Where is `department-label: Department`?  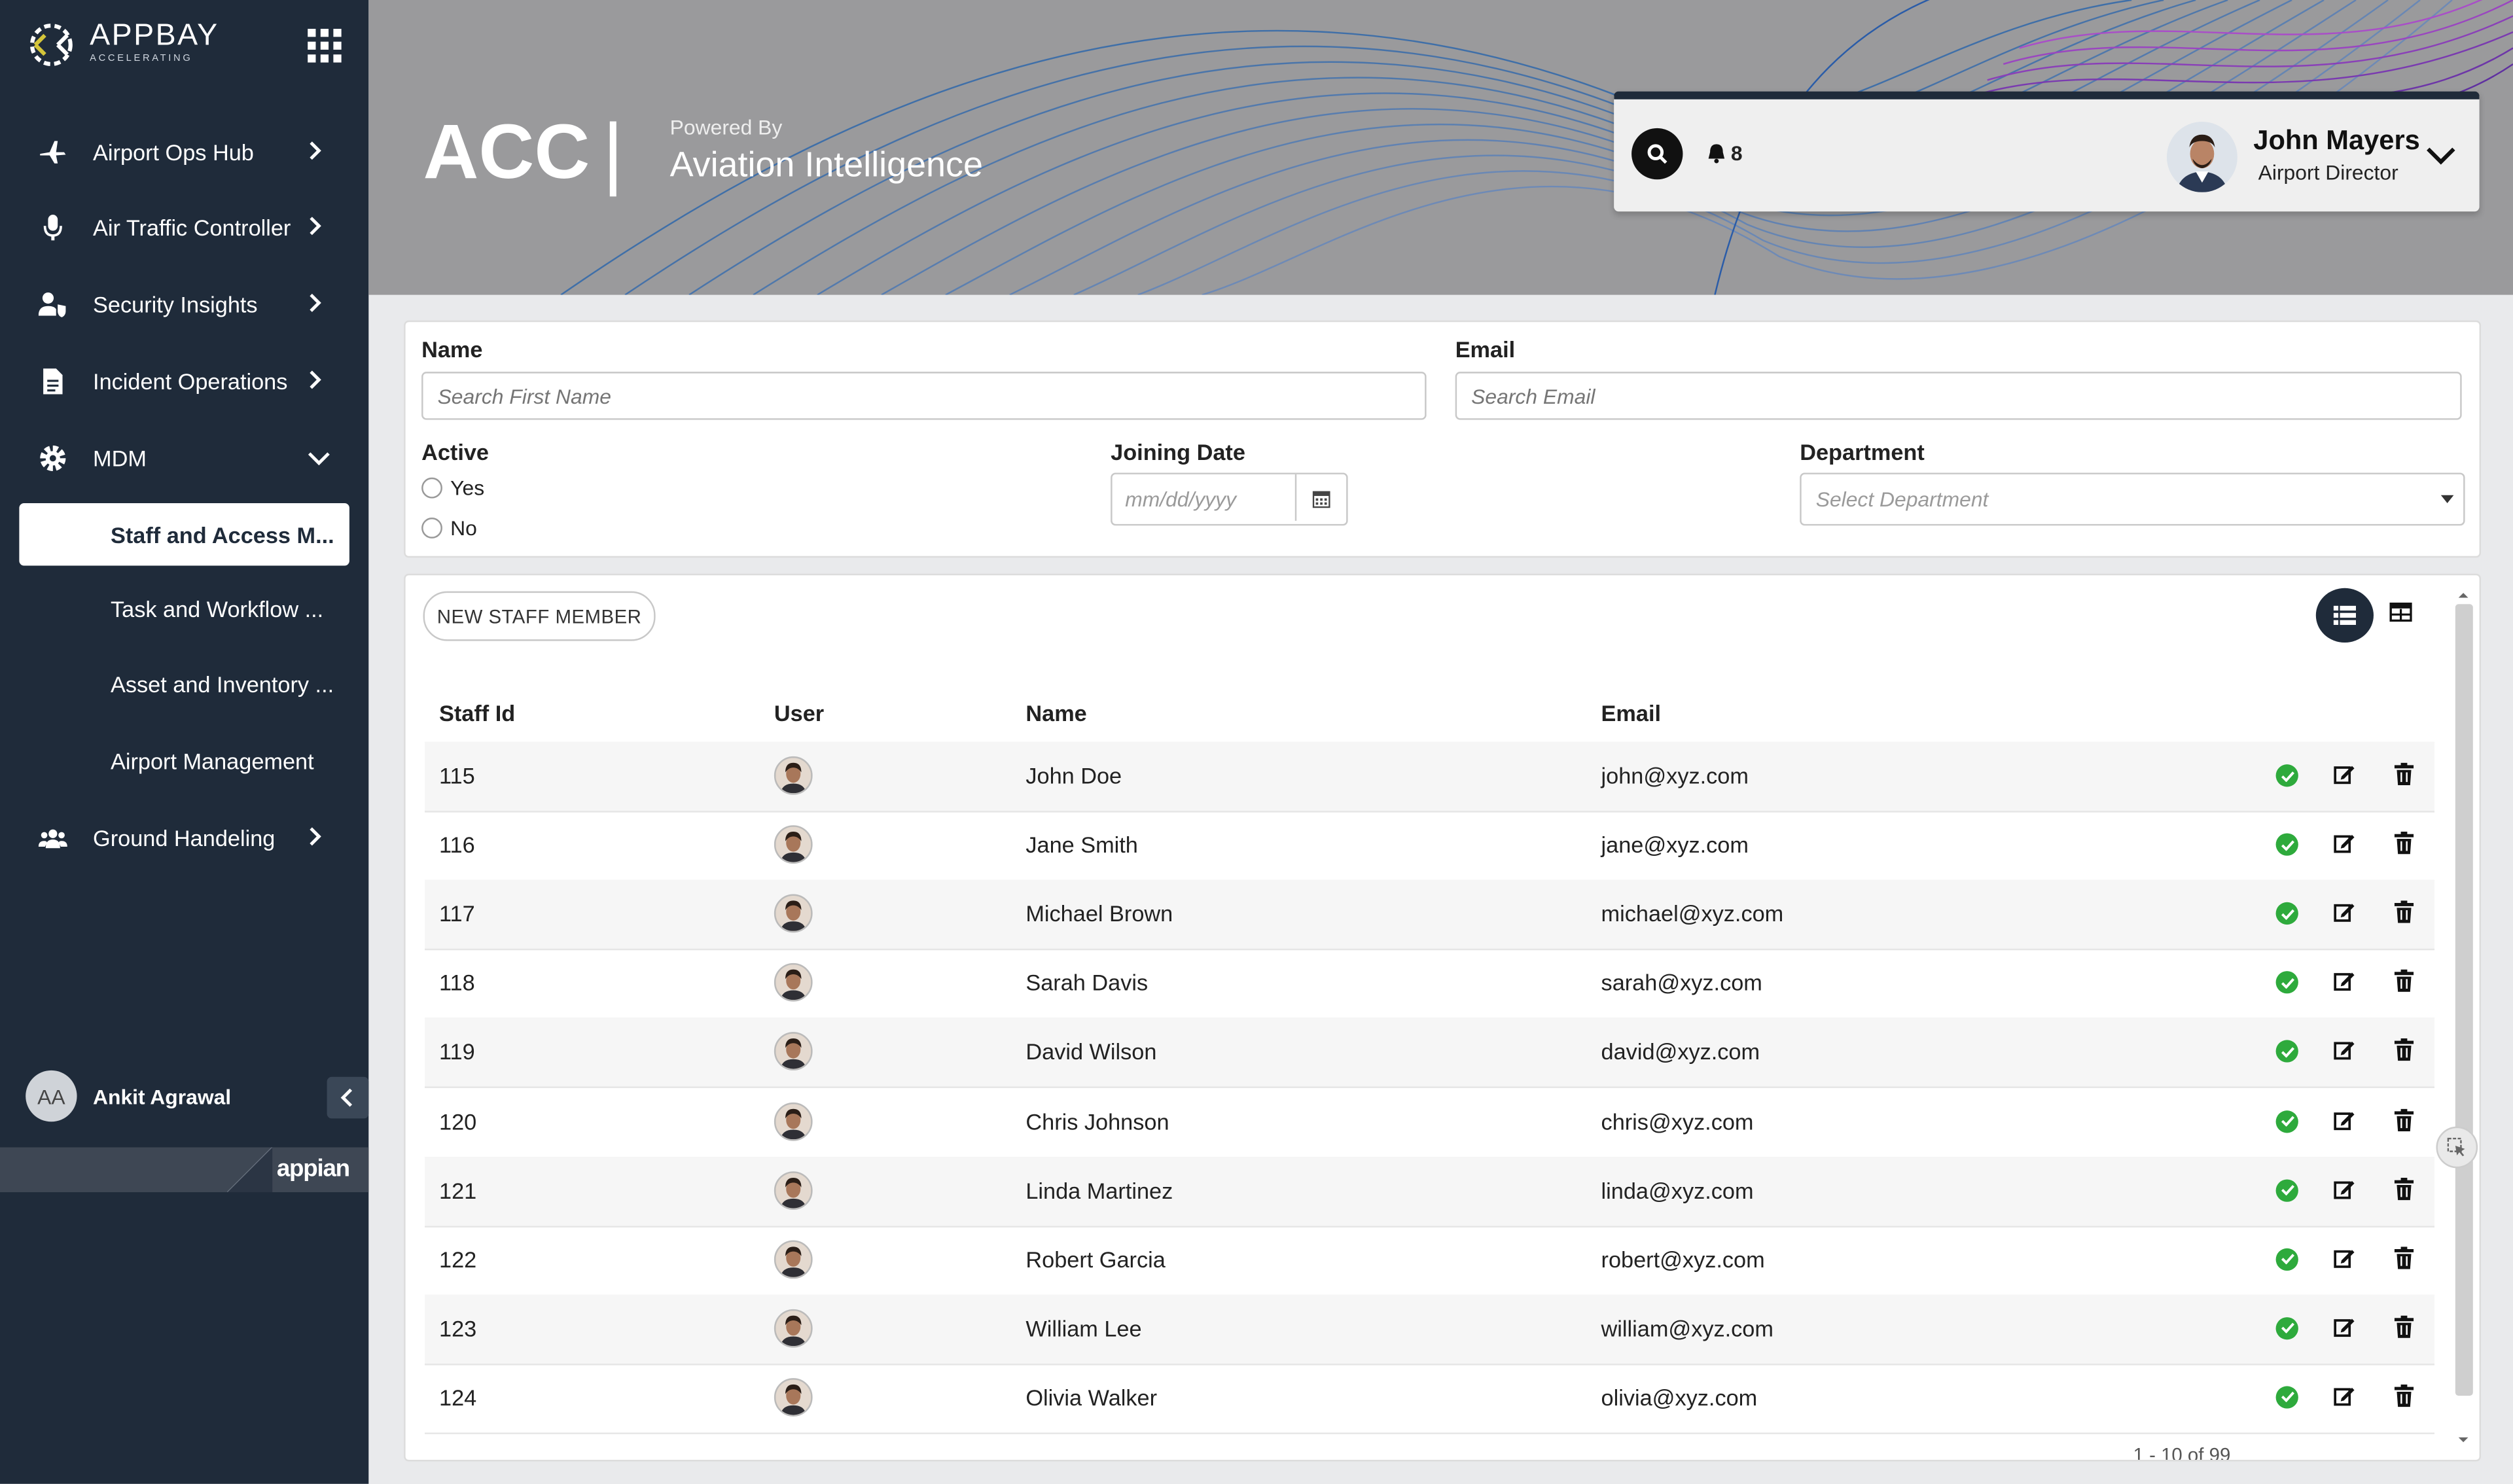 department-label: Department is located at coordinates (1862, 452).